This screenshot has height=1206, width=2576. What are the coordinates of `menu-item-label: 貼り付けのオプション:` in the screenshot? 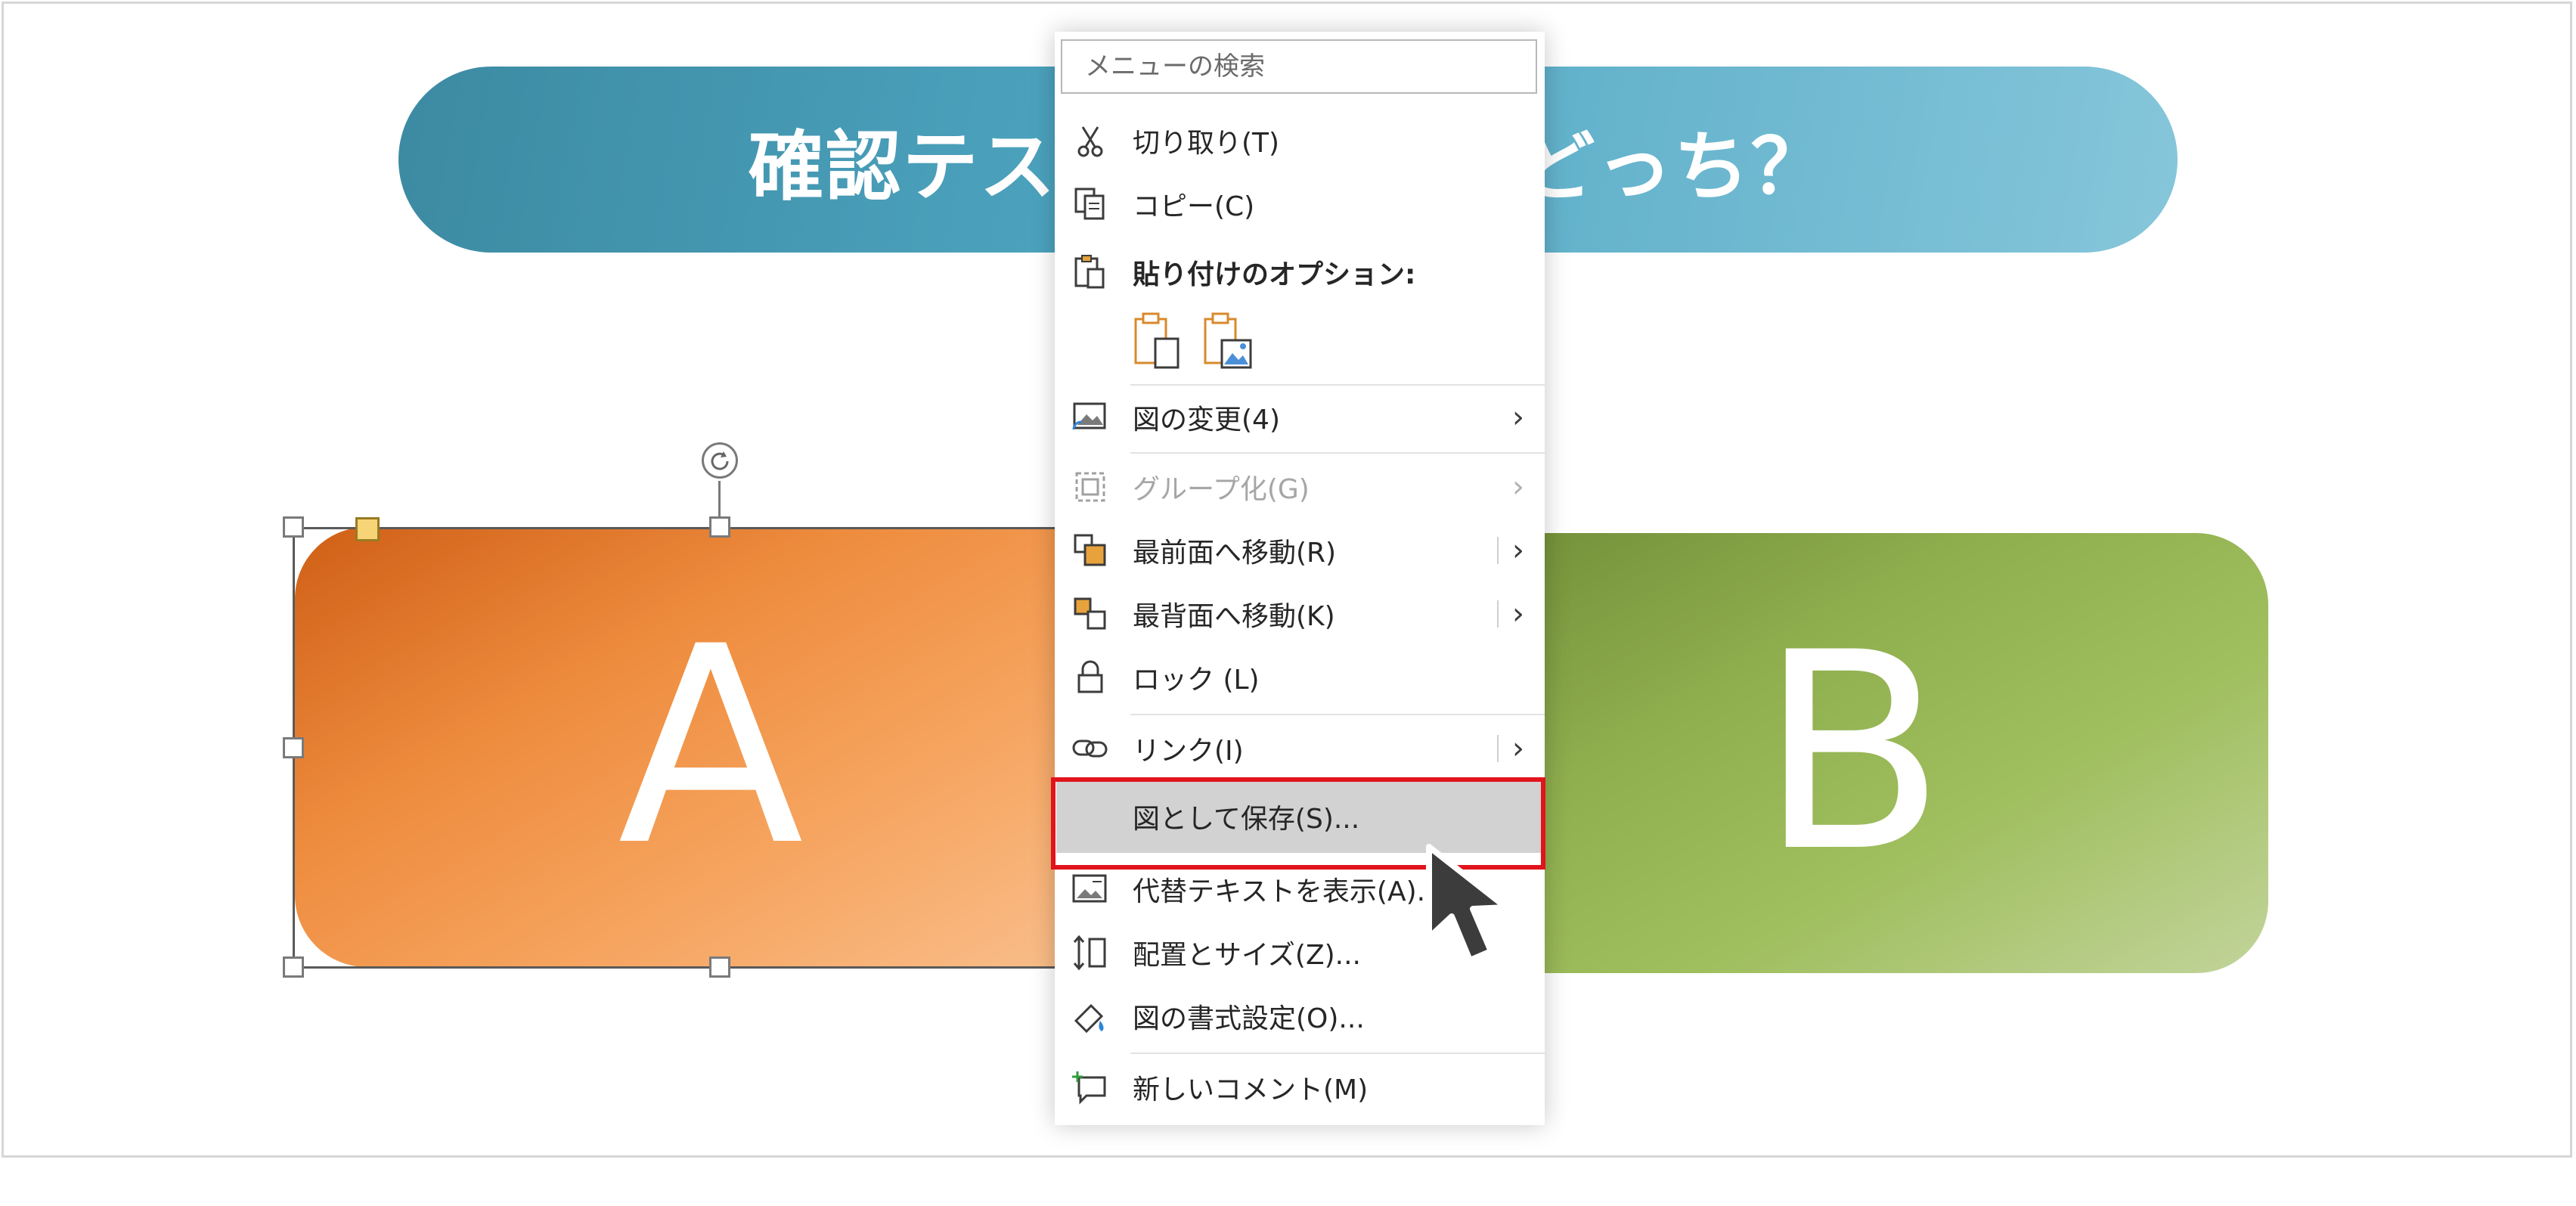 It's located at (1275, 274).